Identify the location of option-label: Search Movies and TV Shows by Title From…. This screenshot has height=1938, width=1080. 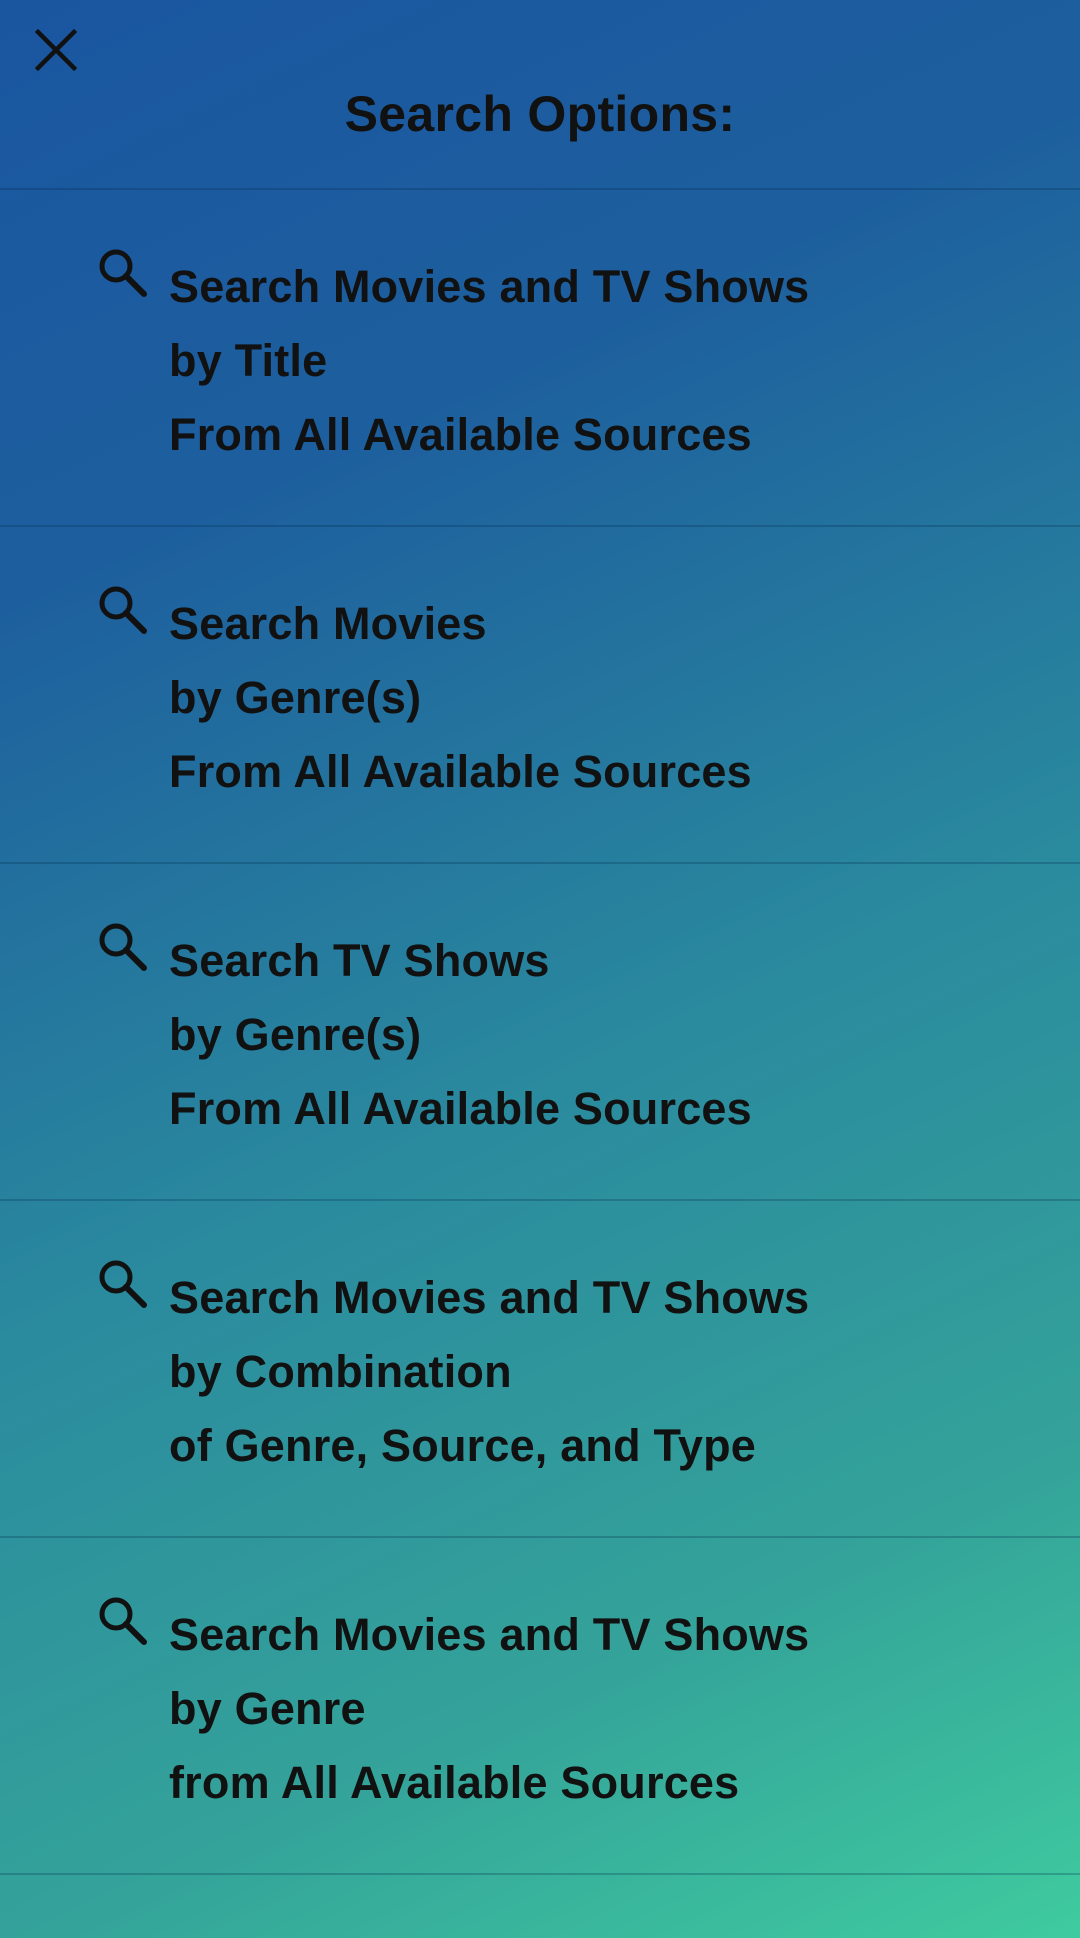
(489, 361).